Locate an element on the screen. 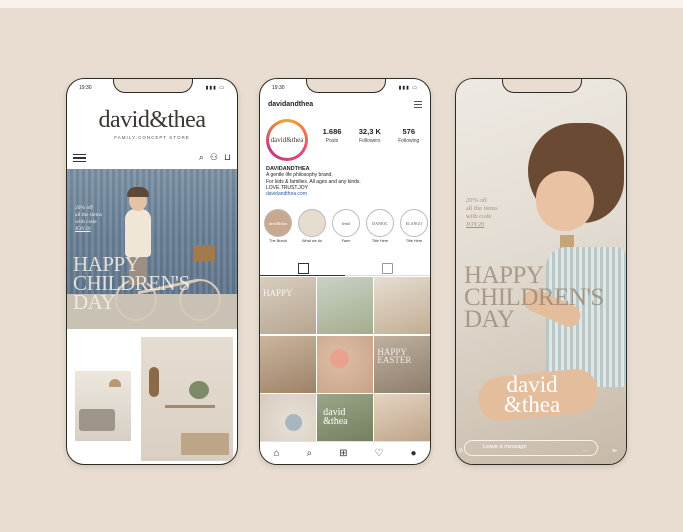 This screenshot has height=532, width=683. avatar-logo: david&thea is located at coordinates (287, 140).